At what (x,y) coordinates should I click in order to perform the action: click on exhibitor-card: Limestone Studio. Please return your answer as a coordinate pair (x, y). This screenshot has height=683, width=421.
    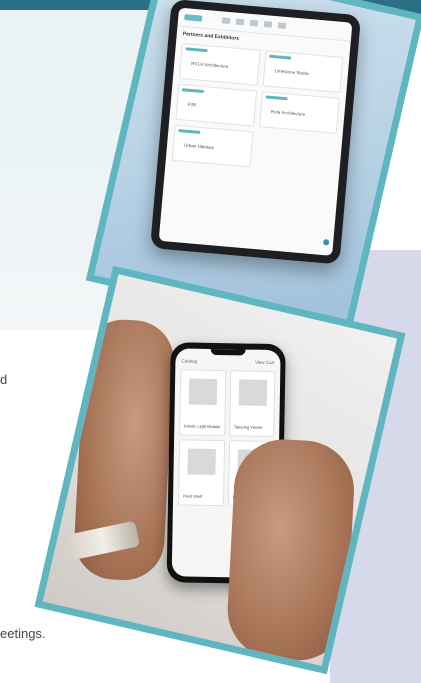
    Looking at the image, I should click on (303, 71).